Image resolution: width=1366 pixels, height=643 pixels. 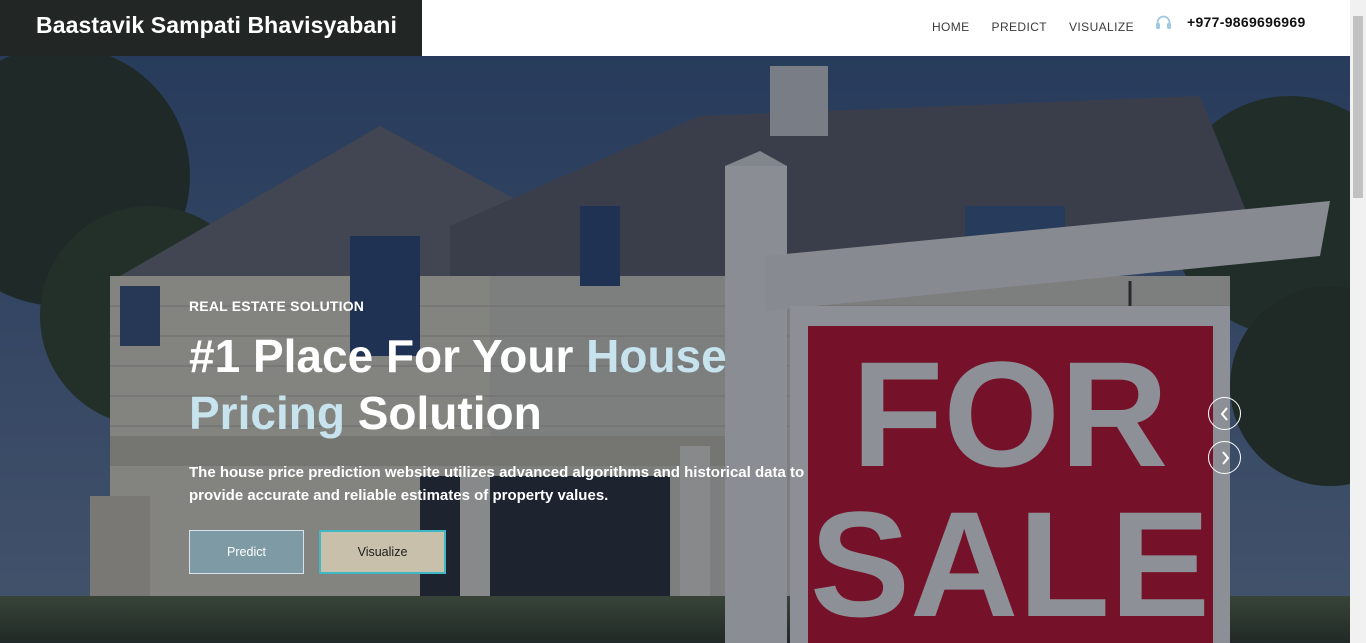 I want to click on headline-part1: #1 Place For Your, so click(x=388, y=356).